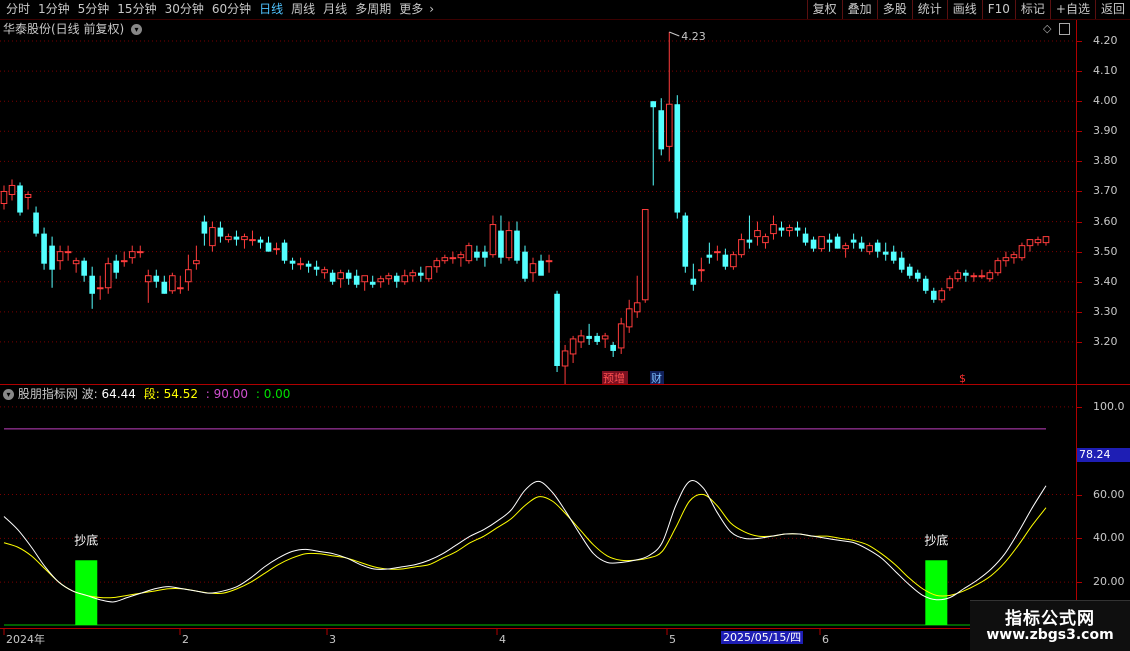 The image size is (1130, 651). What do you see at coordinates (1105, 41) in the screenshot?
I see `price-axis-label: 4.20` at bounding box center [1105, 41].